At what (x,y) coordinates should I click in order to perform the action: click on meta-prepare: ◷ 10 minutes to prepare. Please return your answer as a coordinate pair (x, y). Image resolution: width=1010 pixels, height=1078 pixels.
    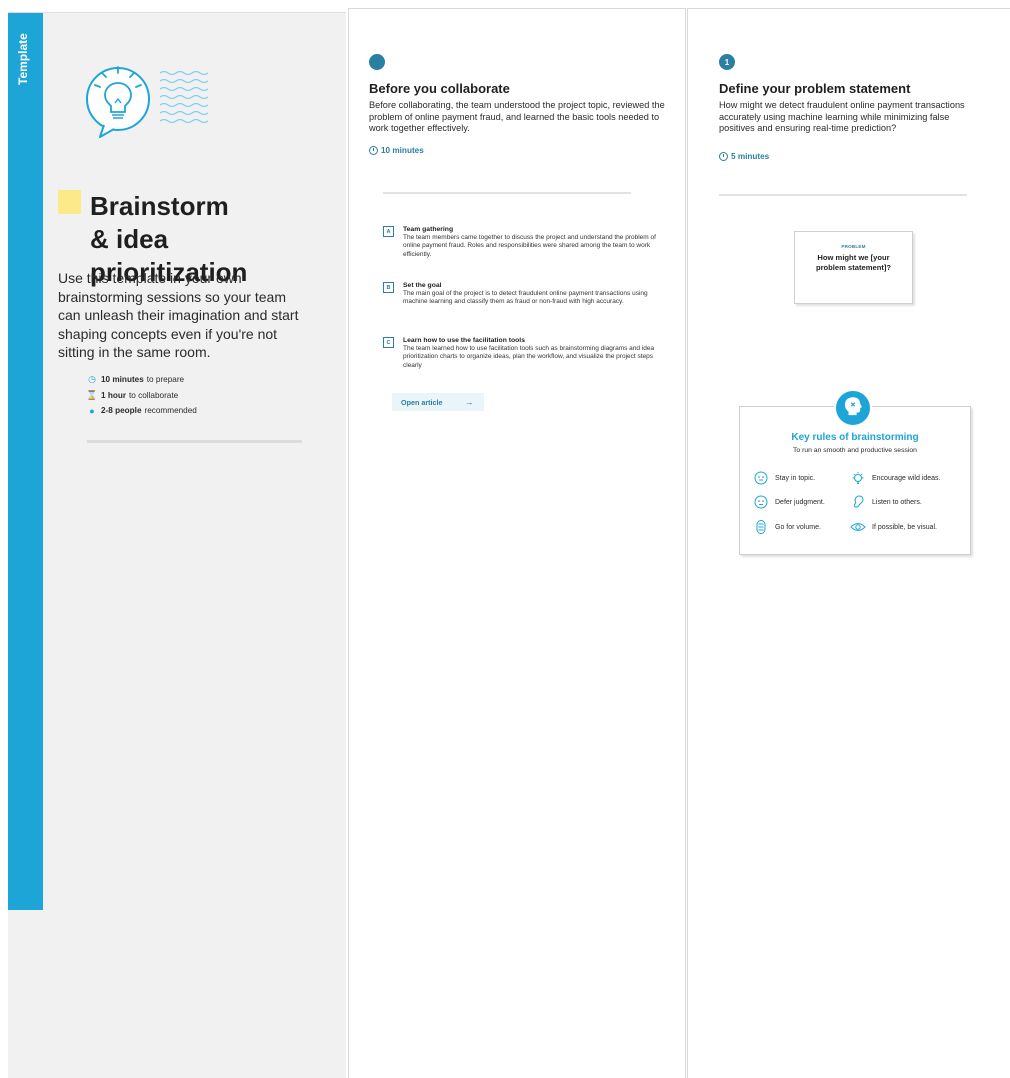
    Looking at the image, I should click on (141, 380).